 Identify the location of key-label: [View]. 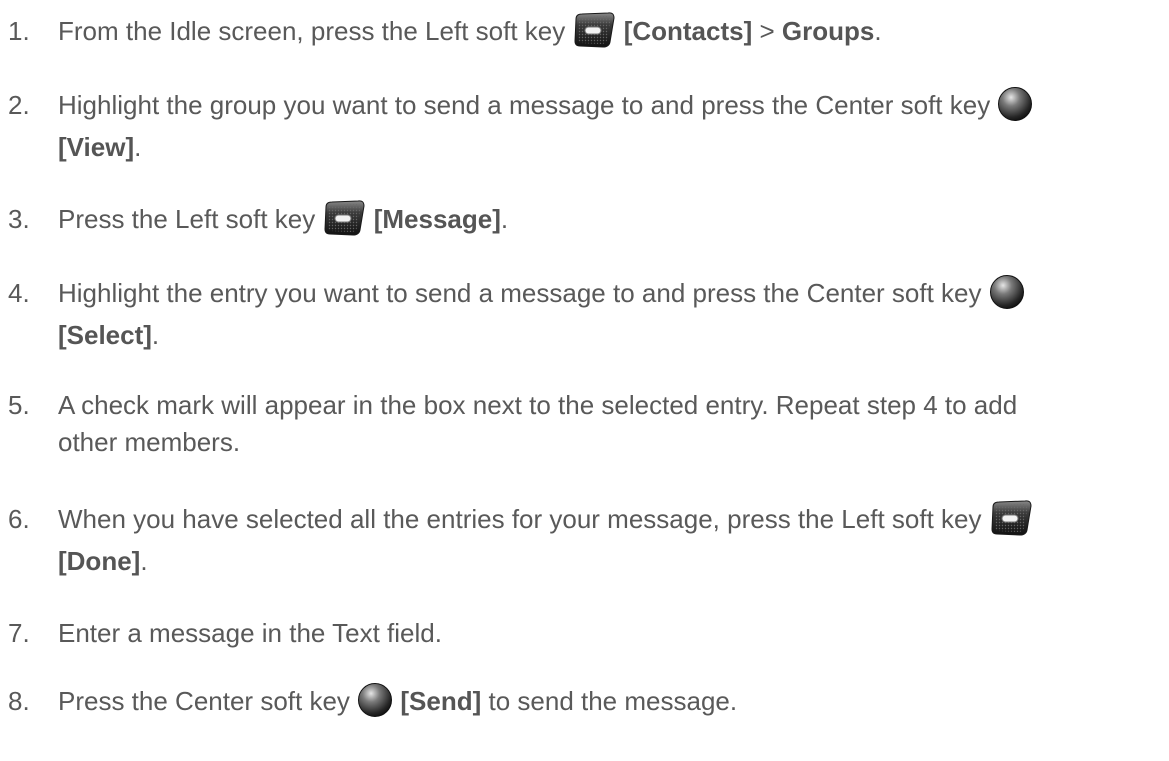
(96, 147).